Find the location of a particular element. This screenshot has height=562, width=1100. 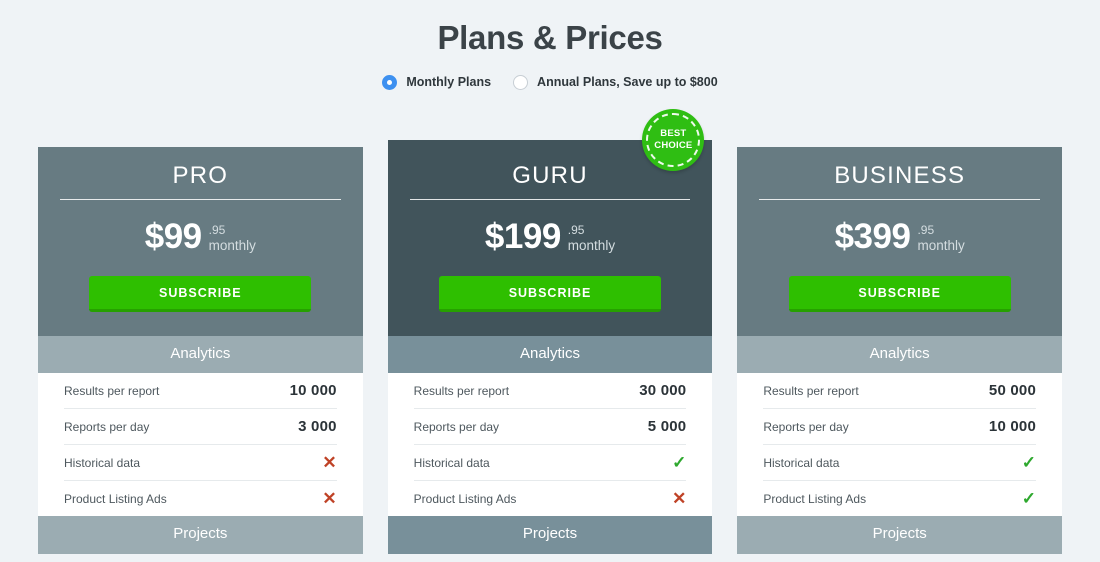

subscribe-button-guru: SUBSCRIBE is located at coordinates (550, 293).